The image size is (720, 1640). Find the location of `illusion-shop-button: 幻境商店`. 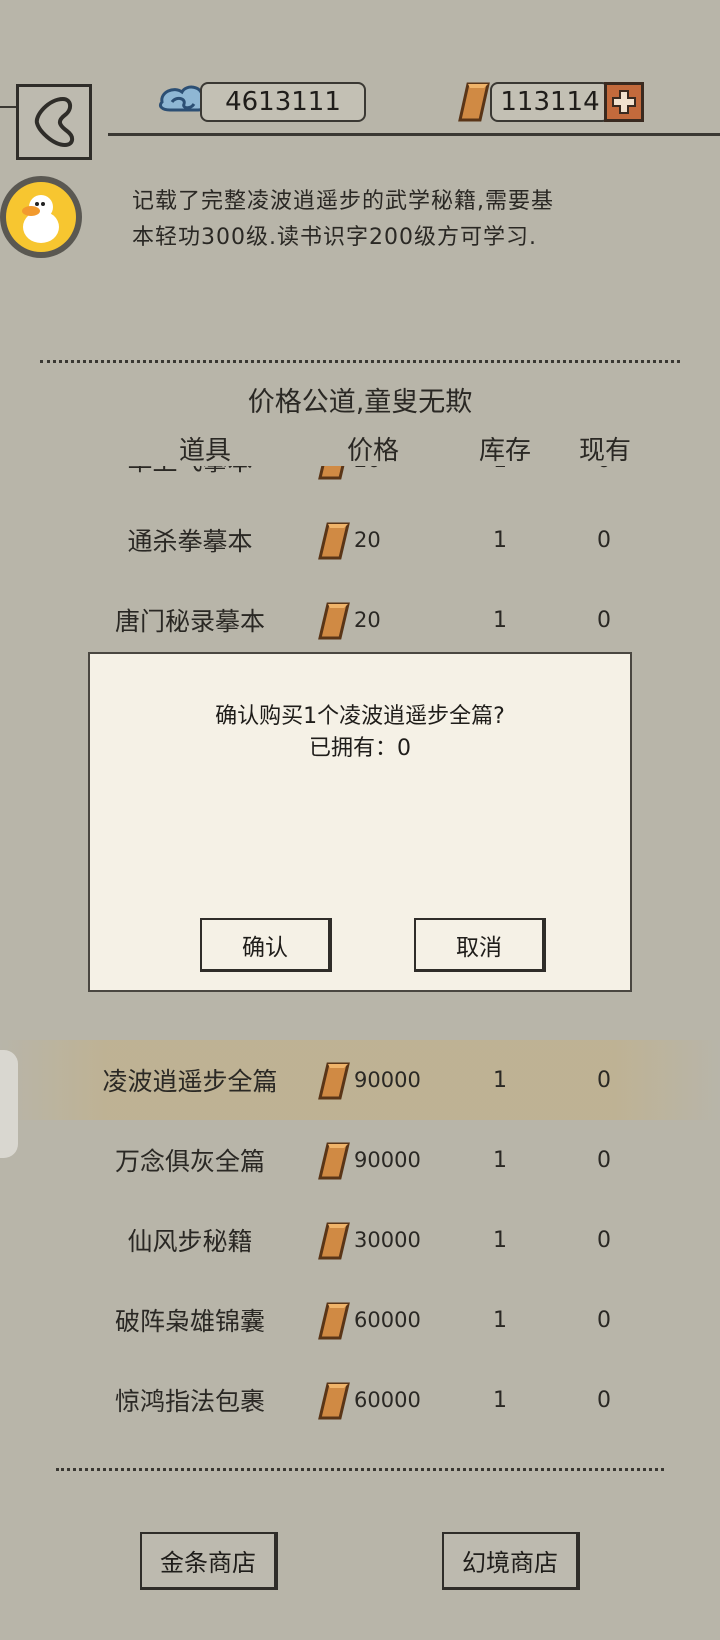

illusion-shop-button: 幻境商店 is located at coordinates (511, 1561).